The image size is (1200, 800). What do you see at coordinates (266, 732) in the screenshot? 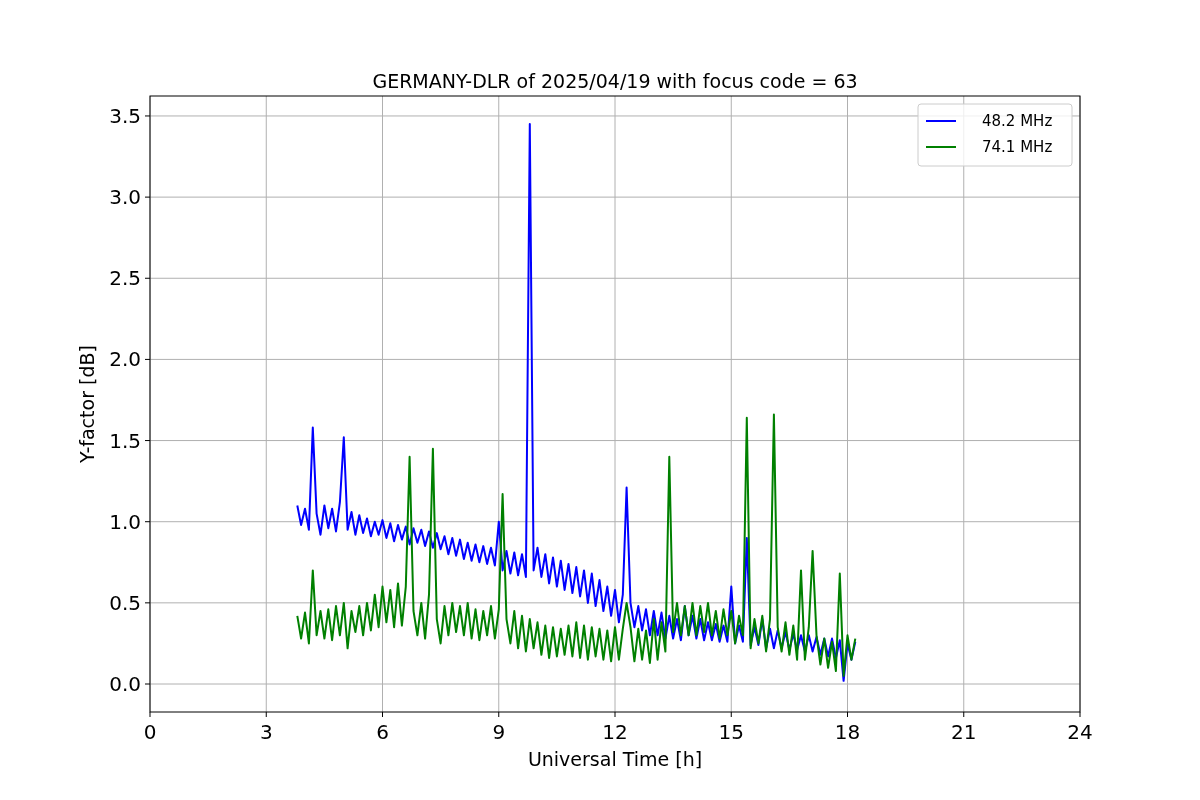
I see `x-tick-label: 3` at bounding box center [266, 732].